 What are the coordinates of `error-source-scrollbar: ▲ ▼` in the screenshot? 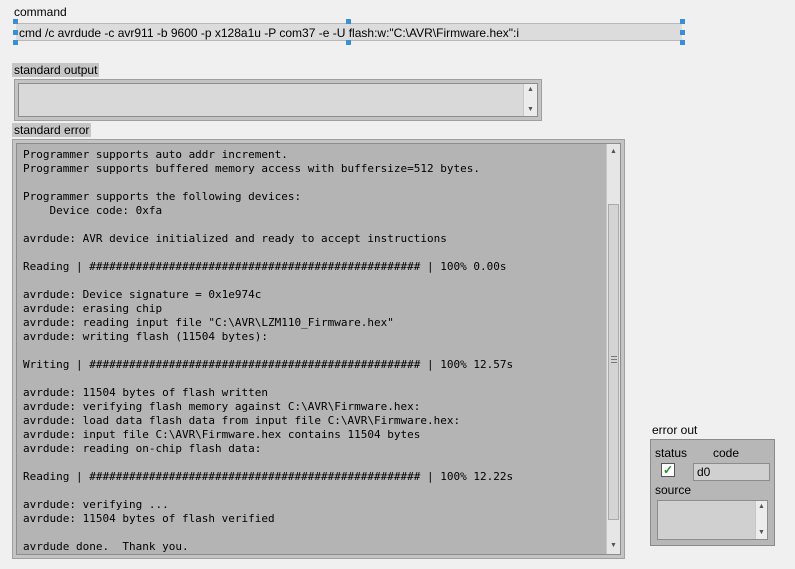 It's located at (761, 520).